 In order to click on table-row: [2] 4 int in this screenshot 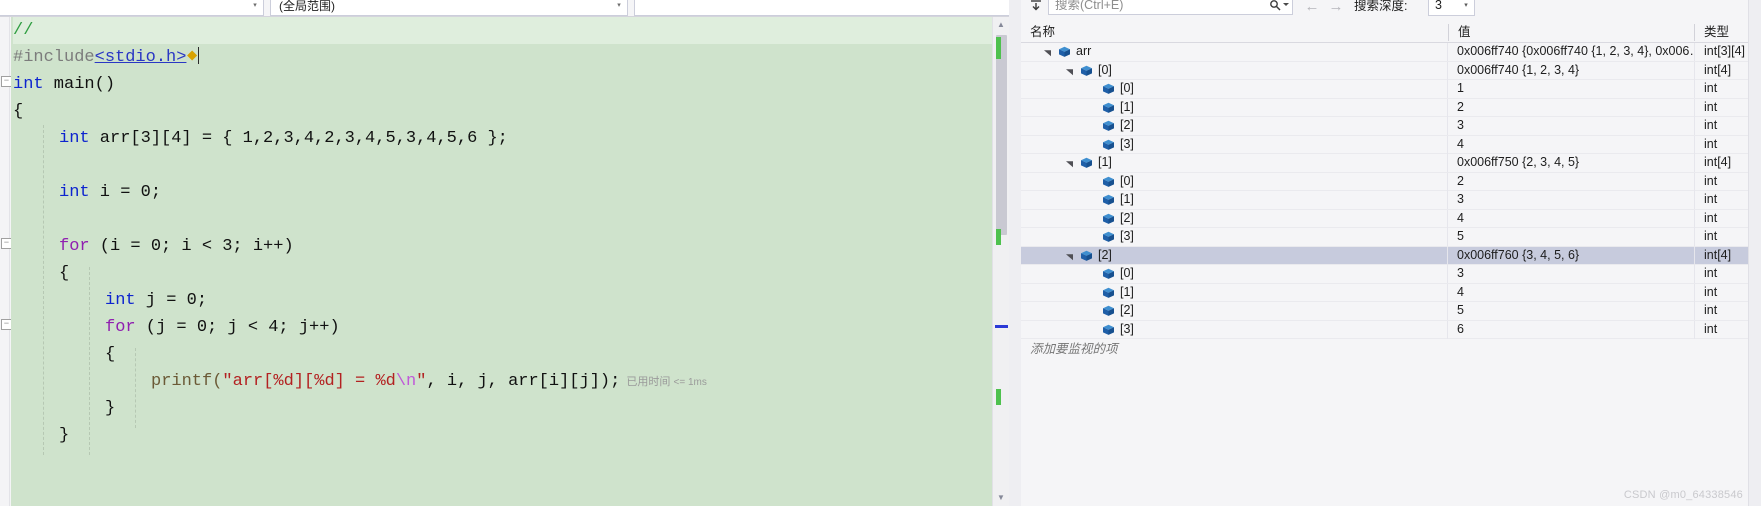, I will do `click(1391, 218)`.